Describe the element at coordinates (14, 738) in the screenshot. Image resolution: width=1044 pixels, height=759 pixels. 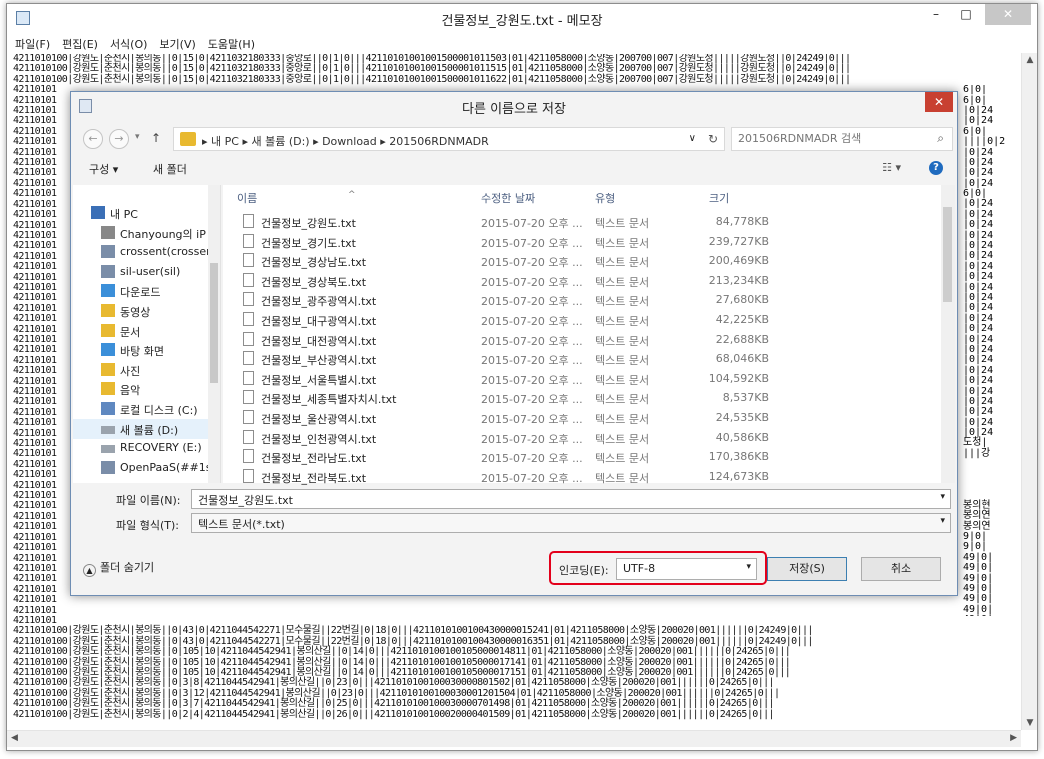
I see `scroll-left-icon: ◀` at that location.